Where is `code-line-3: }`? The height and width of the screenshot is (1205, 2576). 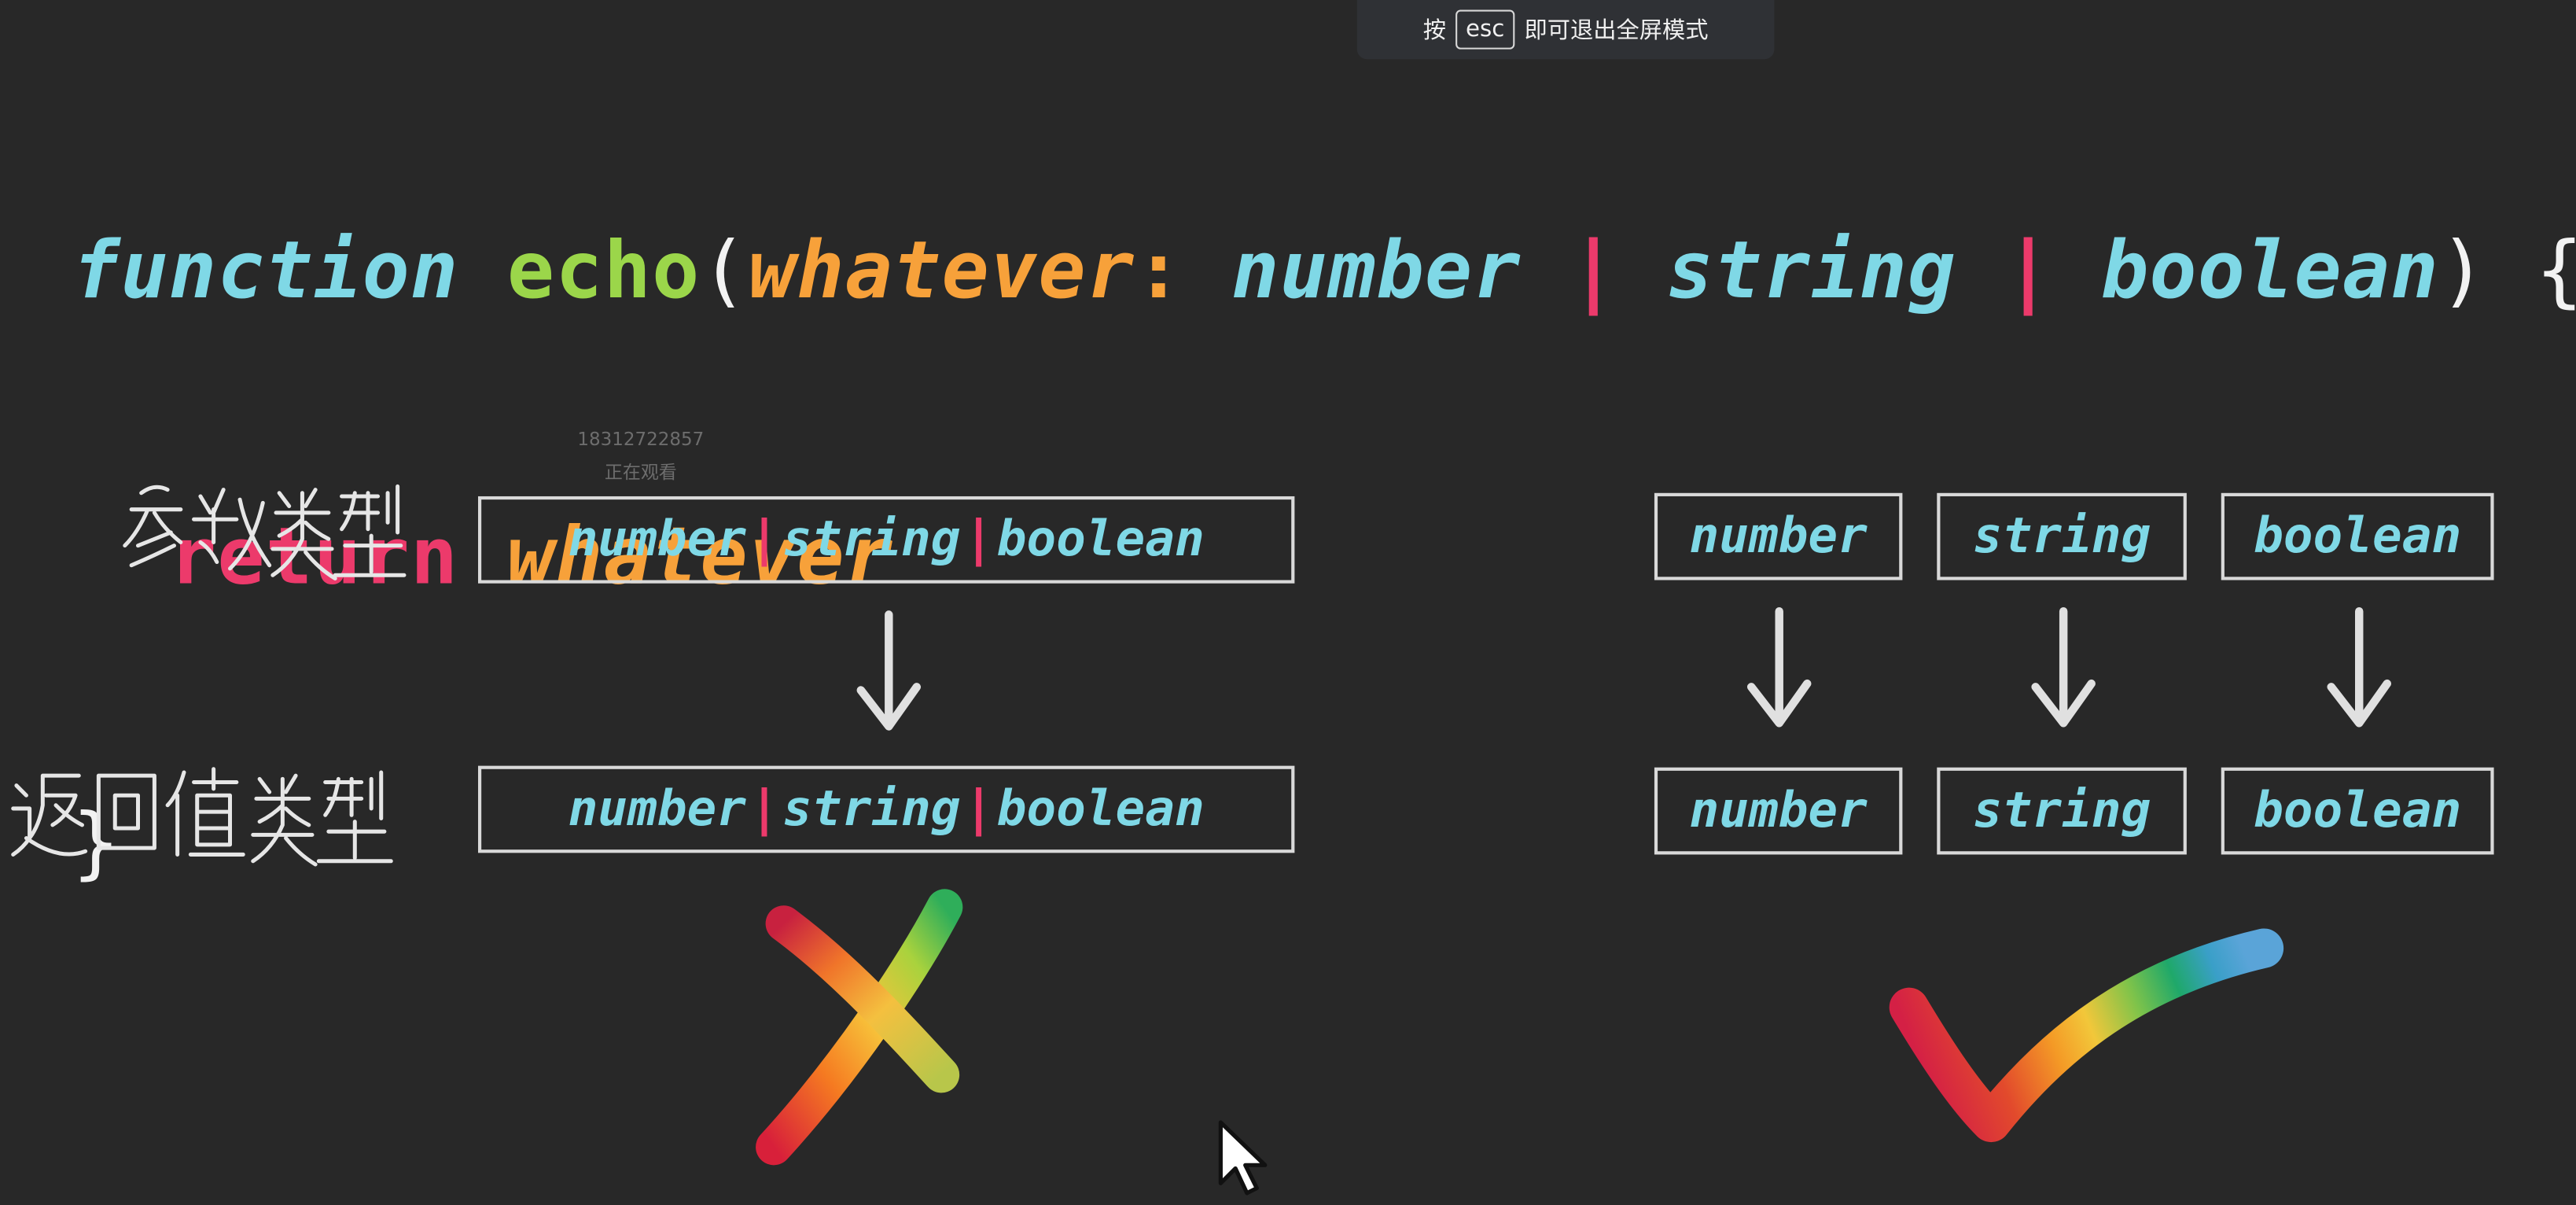
code-line-3: } is located at coordinates (1324, 842).